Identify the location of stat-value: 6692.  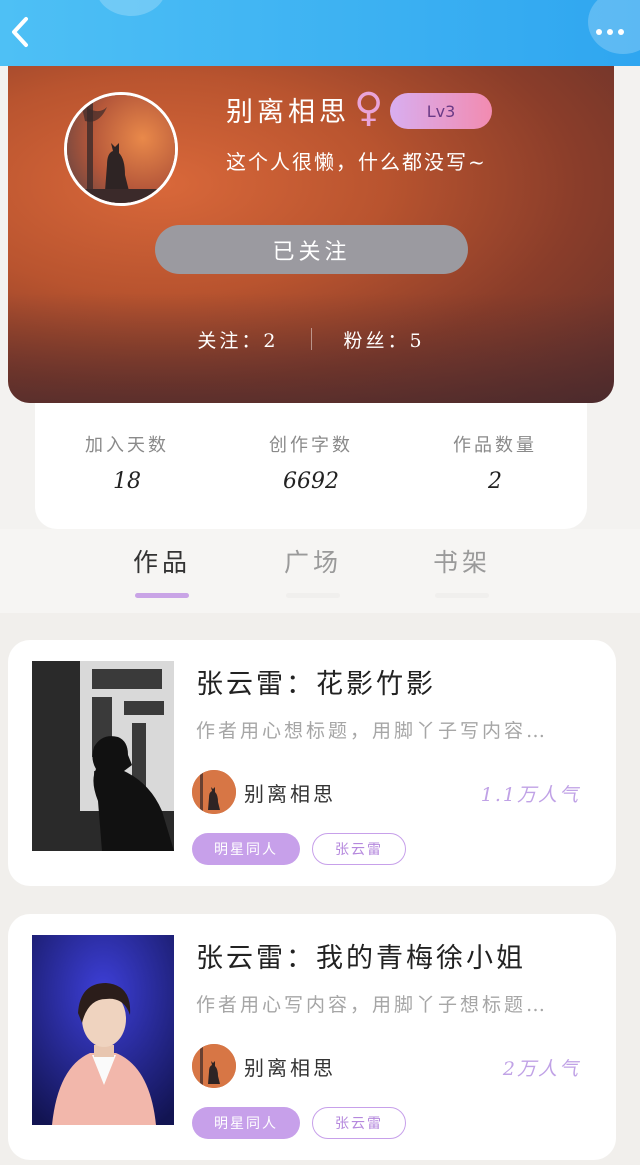
(311, 481).